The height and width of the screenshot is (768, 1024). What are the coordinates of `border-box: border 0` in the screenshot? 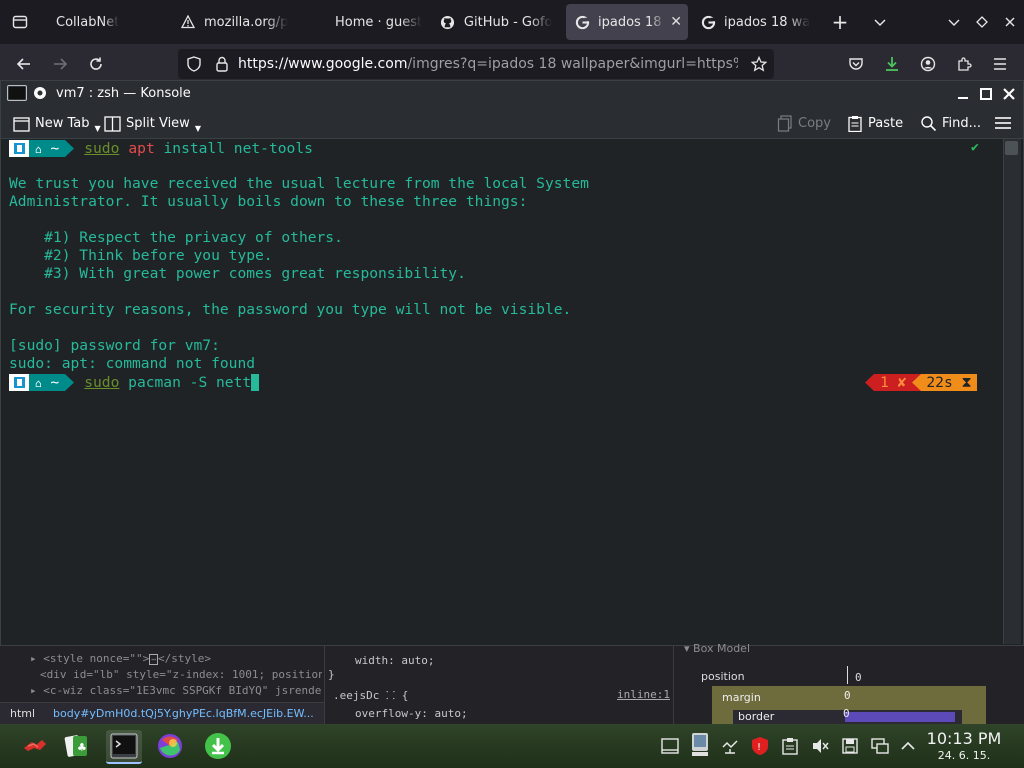 It's located at (847, 715).